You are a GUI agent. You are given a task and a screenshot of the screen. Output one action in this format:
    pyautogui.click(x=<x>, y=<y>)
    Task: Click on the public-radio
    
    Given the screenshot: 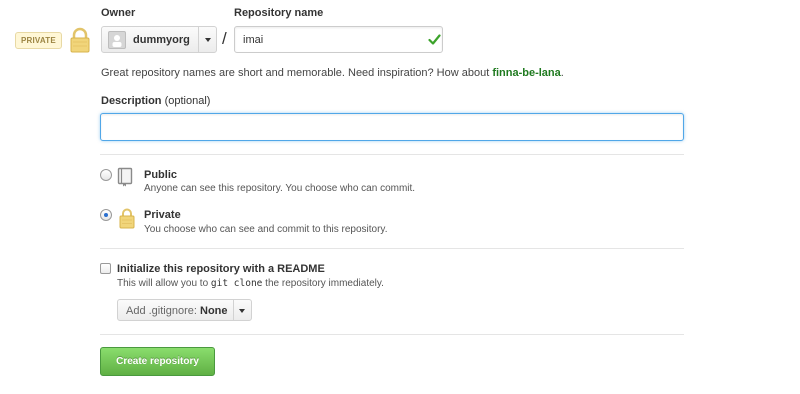 What is the action you would take?
    pyautogui.click(x=106, y=175)
    